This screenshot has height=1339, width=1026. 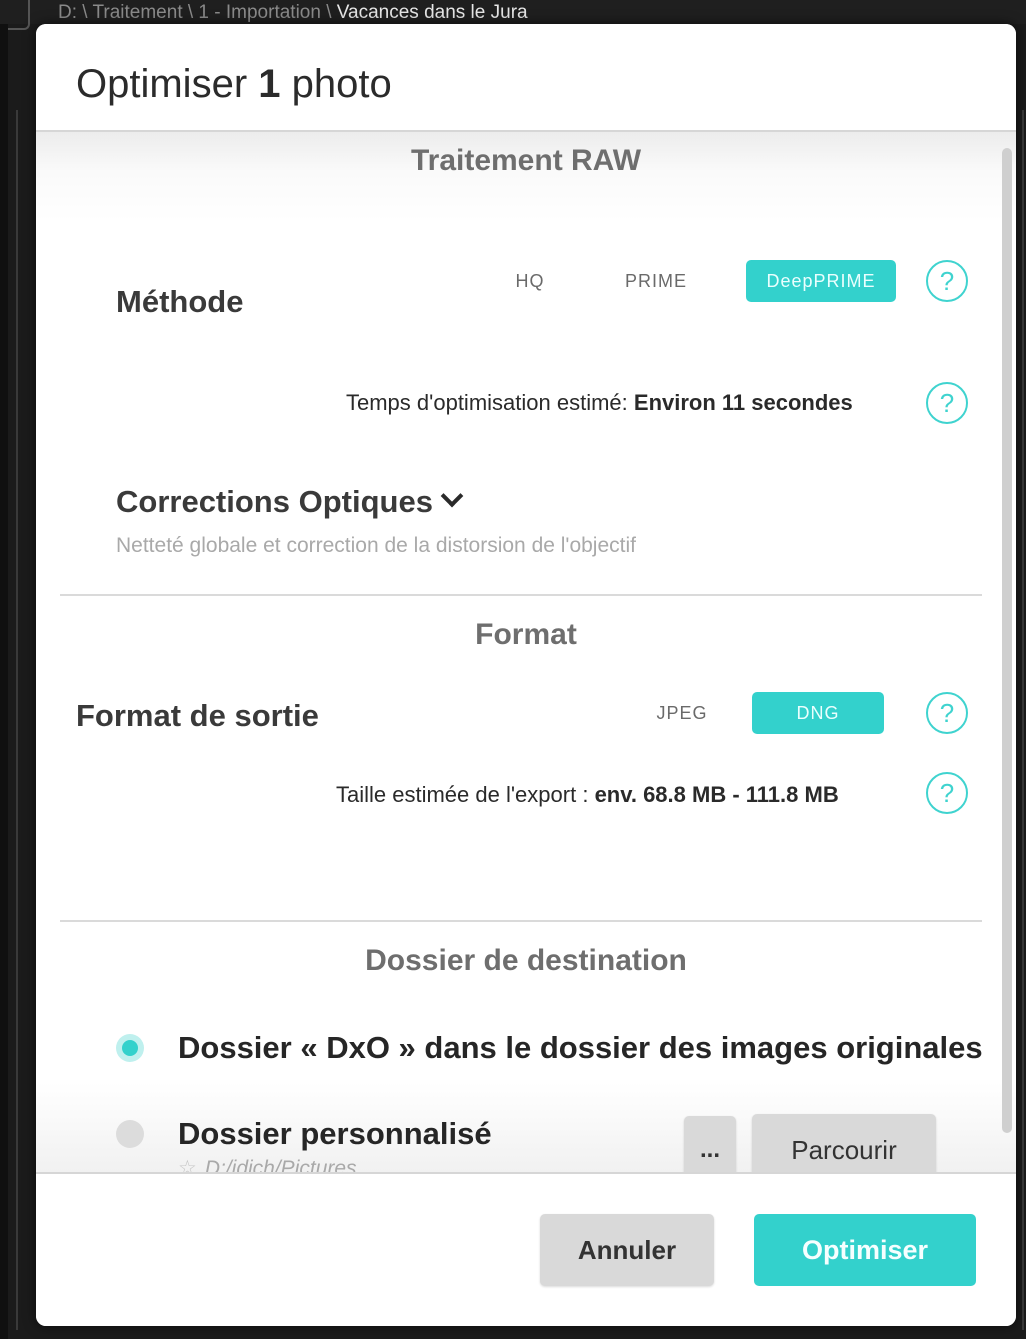 I want to click on app-left-strip, so click(x=4, y=669).